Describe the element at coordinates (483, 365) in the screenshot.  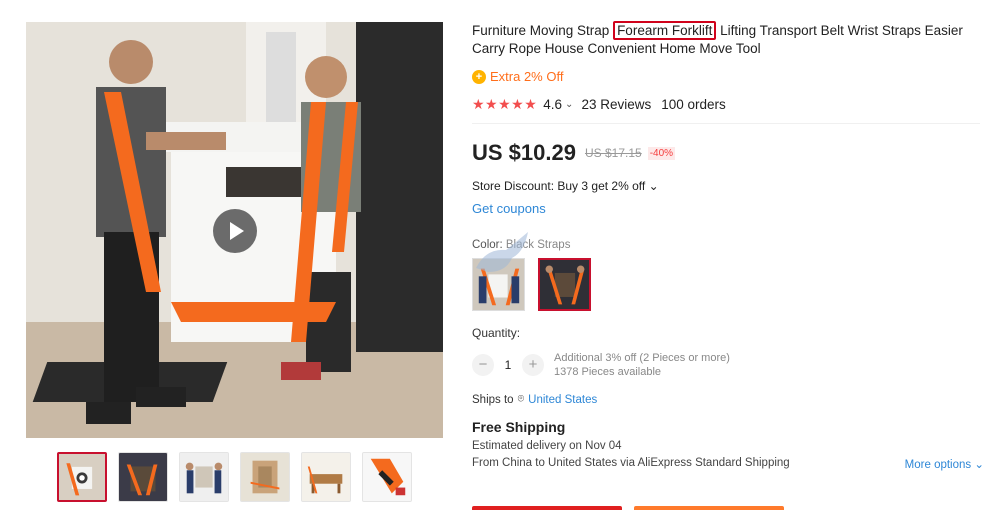
I see `quantity-decrease-button: −` at that location.